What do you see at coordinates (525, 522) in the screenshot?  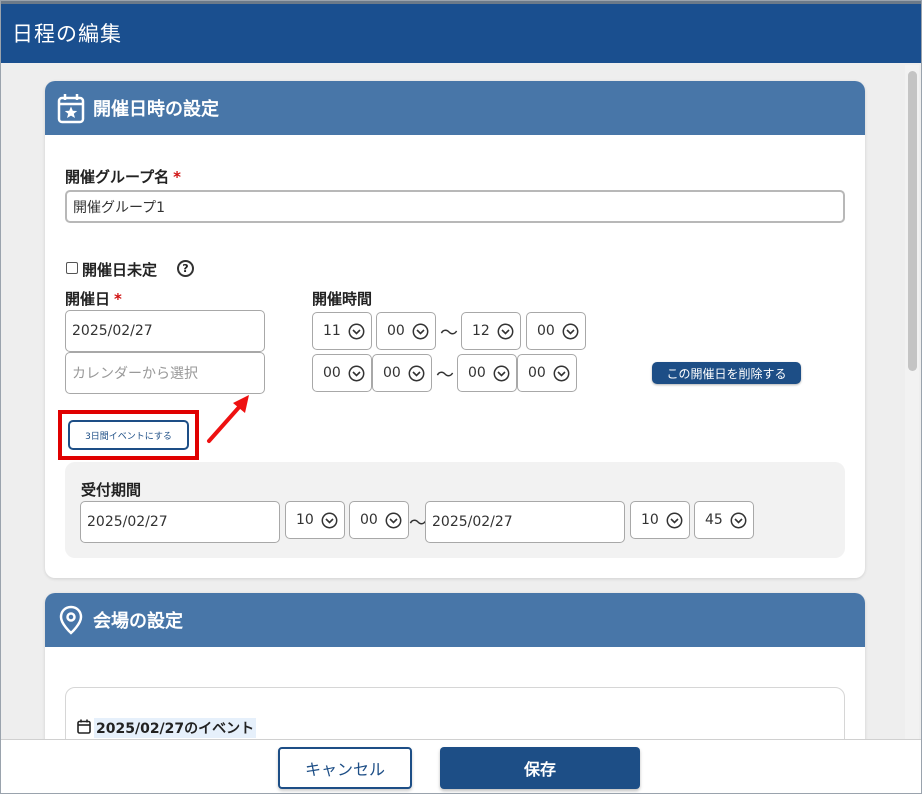 I see `reception-end-date-input: 2025/02/27` at bounding box center [525, 522].